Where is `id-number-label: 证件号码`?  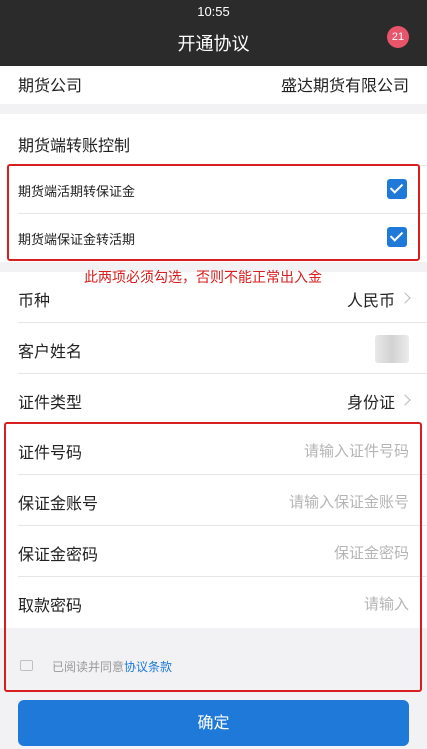 id-number-label: 证件号码 is located at coordinates (50, 452).